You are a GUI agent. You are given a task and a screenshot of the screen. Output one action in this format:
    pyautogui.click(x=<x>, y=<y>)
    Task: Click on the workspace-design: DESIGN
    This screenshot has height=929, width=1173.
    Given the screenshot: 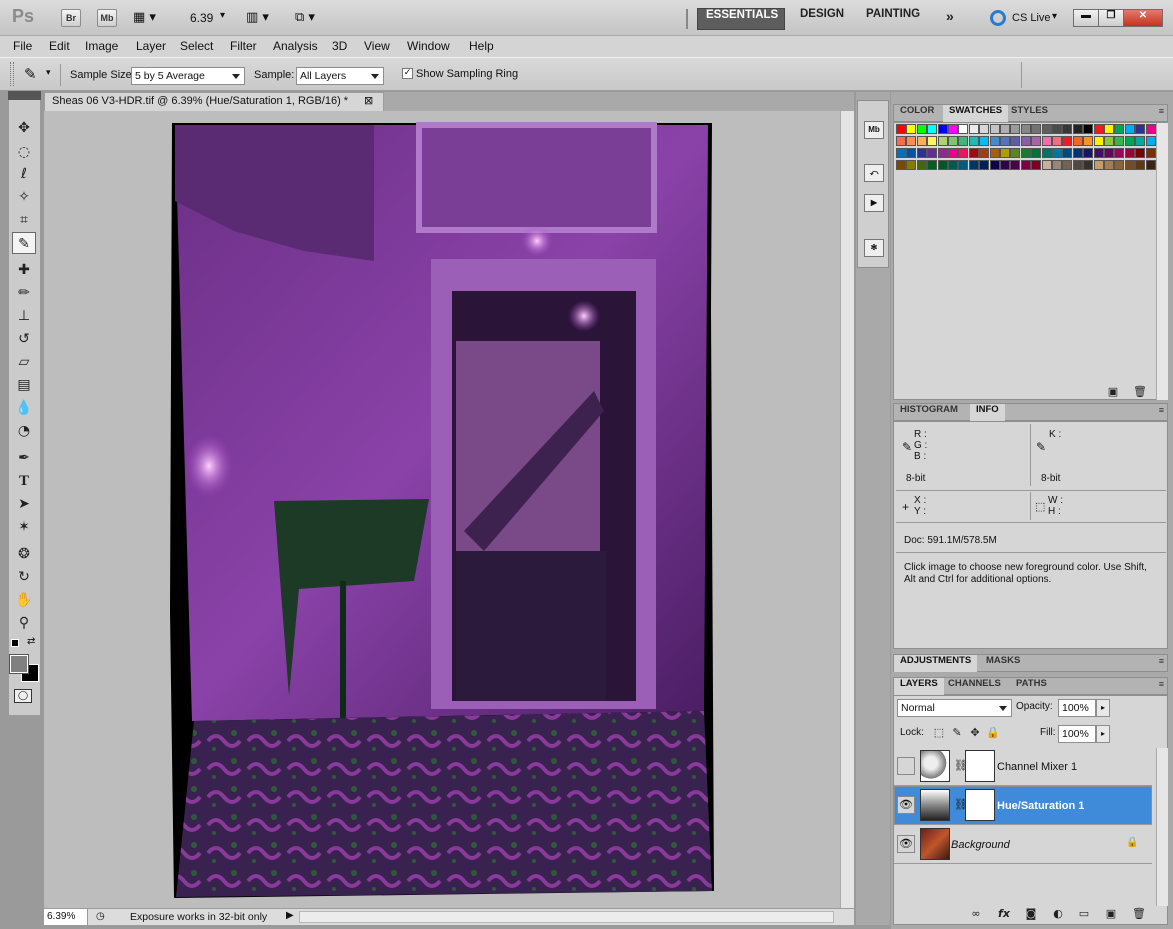 What is the action you would take?
    pyautogui.click(x=822, y=19)
    